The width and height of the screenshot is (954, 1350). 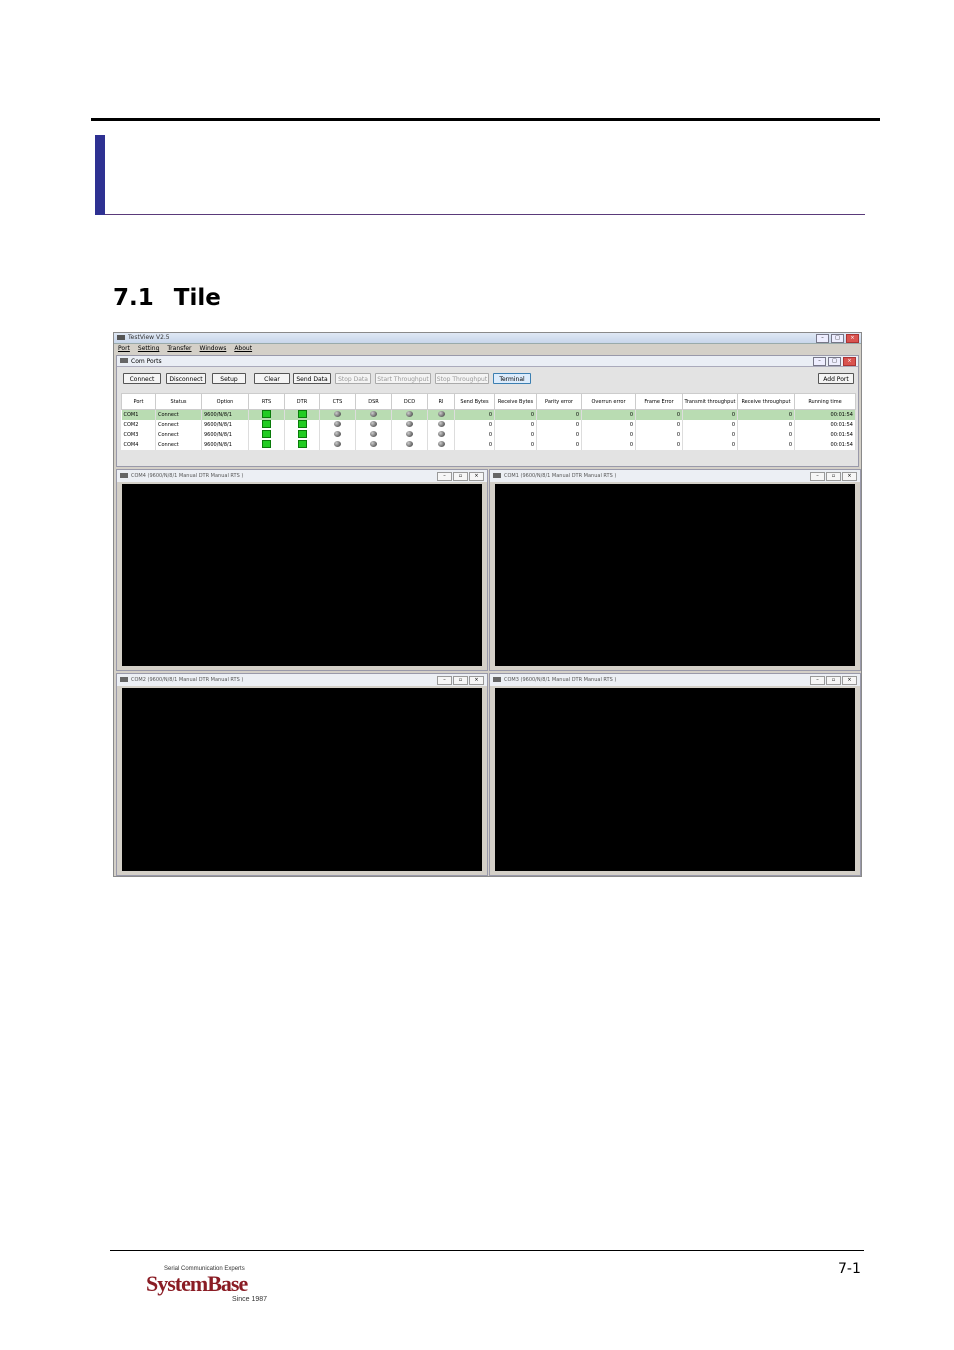 What do you see at coordinates (710, 401) in the screenshot?
I see `col-transmit-throughput: Transmit throughput` at bounding box center [710, 401].